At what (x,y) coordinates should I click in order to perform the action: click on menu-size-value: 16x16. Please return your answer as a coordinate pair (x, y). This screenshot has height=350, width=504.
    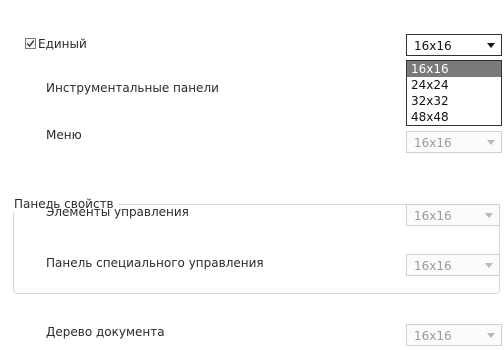
    Looking at the image, I should click on (433, 143).